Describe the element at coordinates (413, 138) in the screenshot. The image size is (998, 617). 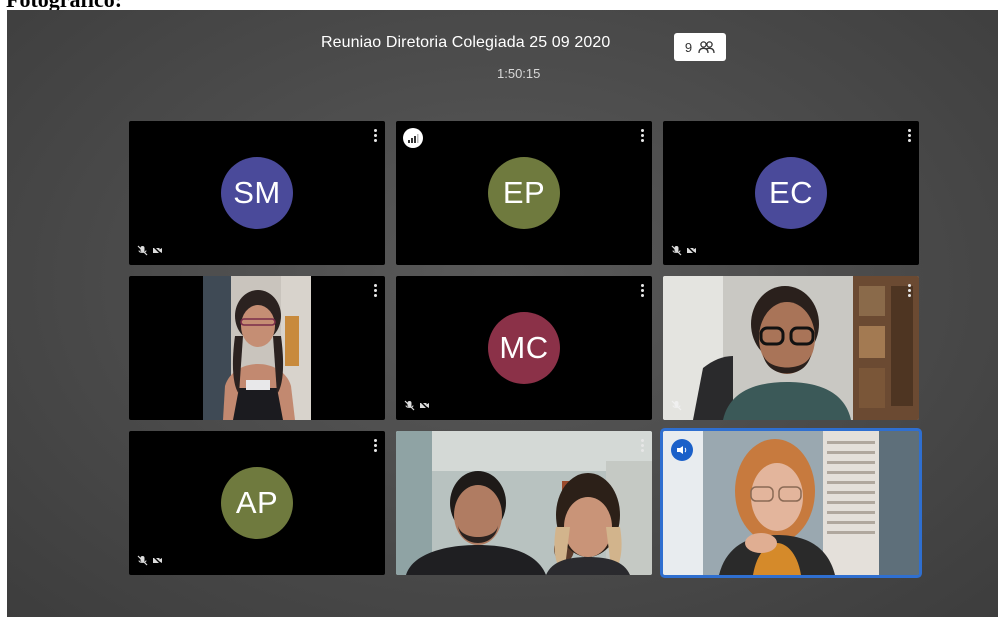
I see `signal-strength-icon` at that location.